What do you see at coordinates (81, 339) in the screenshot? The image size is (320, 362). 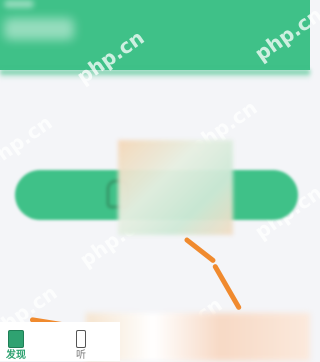 I see `phone-icon` at bounding box center [81, 339].